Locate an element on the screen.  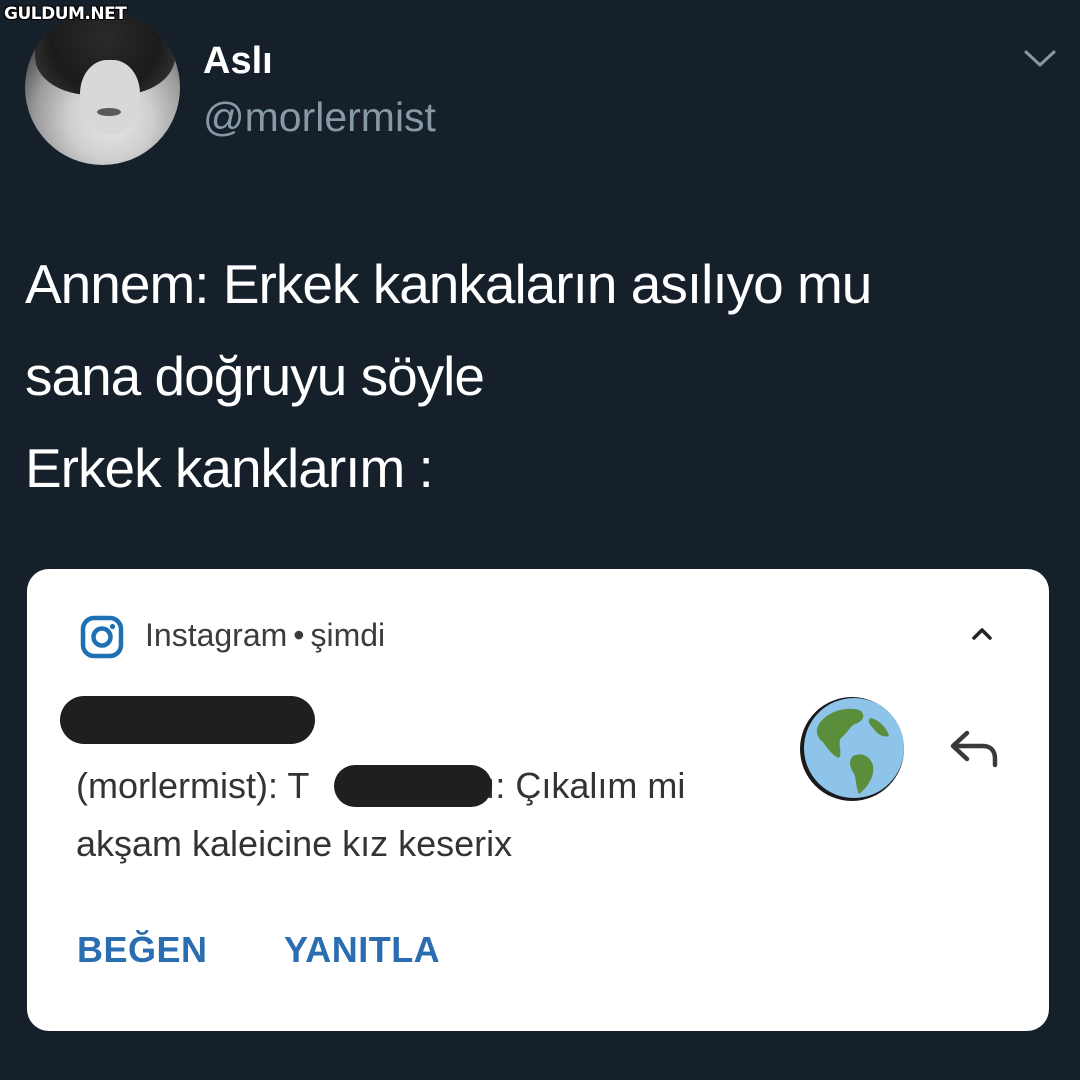
message-line: (morlermist): Tnlı: Çıkalım mi is located at coordinates (426, 786).